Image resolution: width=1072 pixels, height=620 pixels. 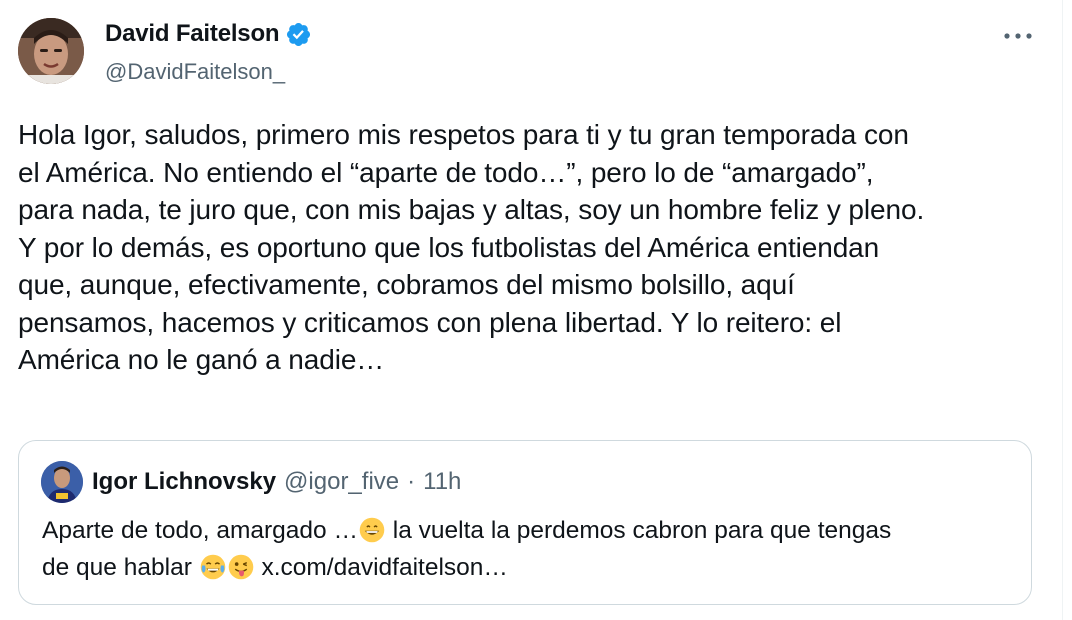 I want to click on quoted-tweet-header: Igor Lichnovsky @igor_five · 11h, so click(x=276, y=482).